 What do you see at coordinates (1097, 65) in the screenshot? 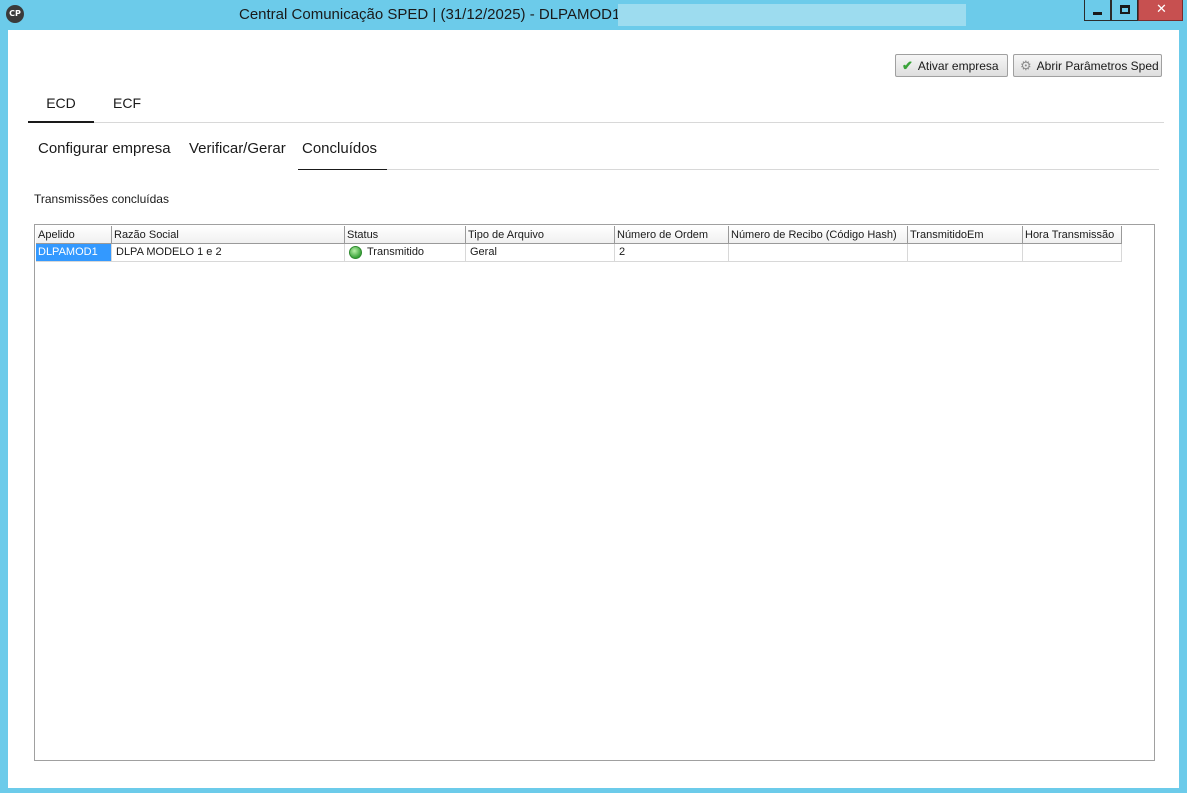
I see `abrir-parametros-label: Abrir Parâmetros Sped` at bounding box center [1097, 65].